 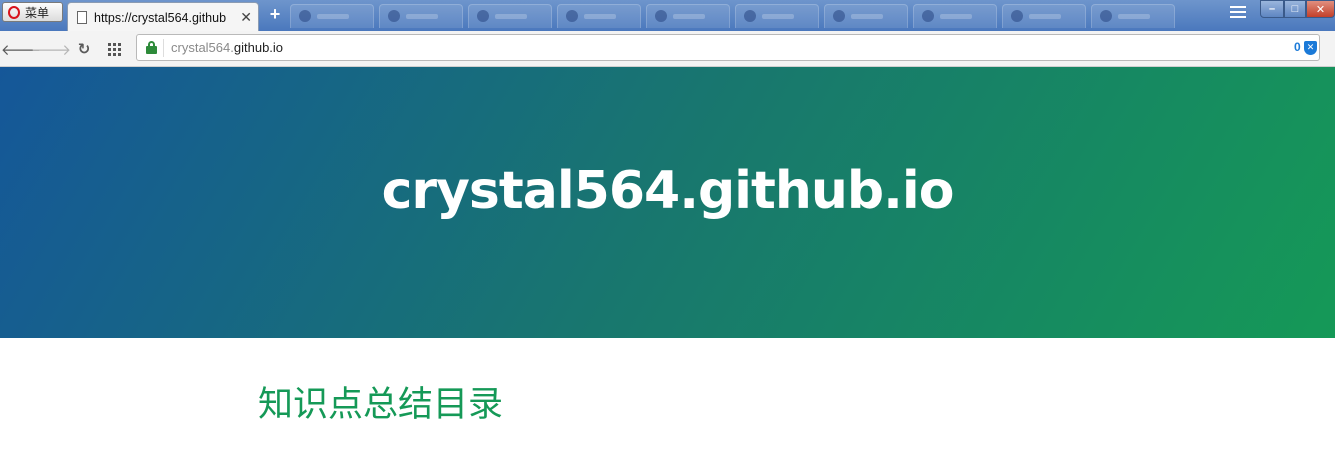 What do you see at coordinates (51, 49) in the screenshot?
I see `forward-button: 🡒` at bounding box center [51, 49].